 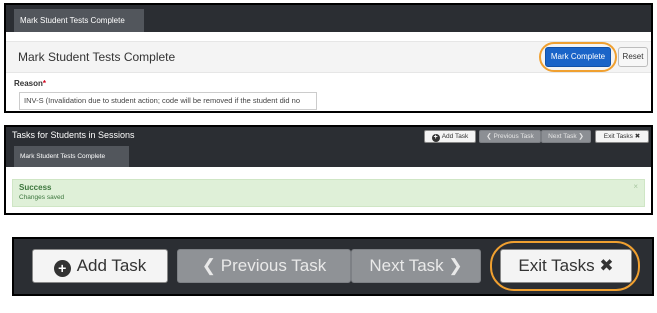 I want to click on tasks-heading: Tasks for Students in Sessions, so click(x=73, y=135).